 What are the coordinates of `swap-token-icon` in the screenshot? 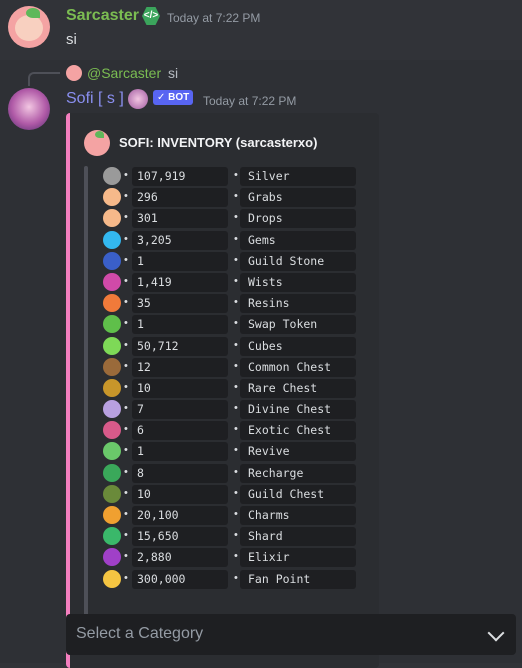 It's located at (112, 324).